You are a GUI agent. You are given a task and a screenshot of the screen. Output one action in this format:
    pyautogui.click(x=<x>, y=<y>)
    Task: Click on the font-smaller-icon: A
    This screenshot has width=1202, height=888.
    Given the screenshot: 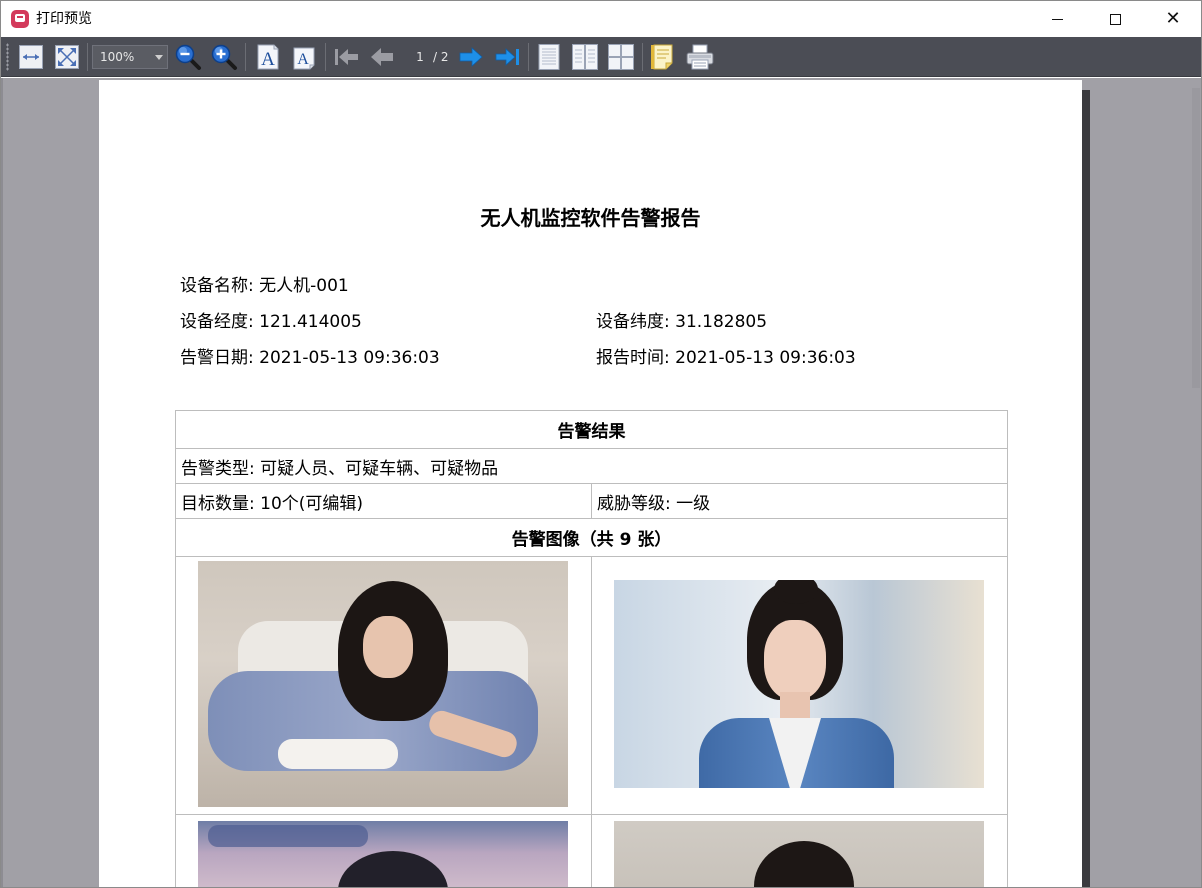 What is the action you would take?
    pyautogui.click(x=304, y=58)
    